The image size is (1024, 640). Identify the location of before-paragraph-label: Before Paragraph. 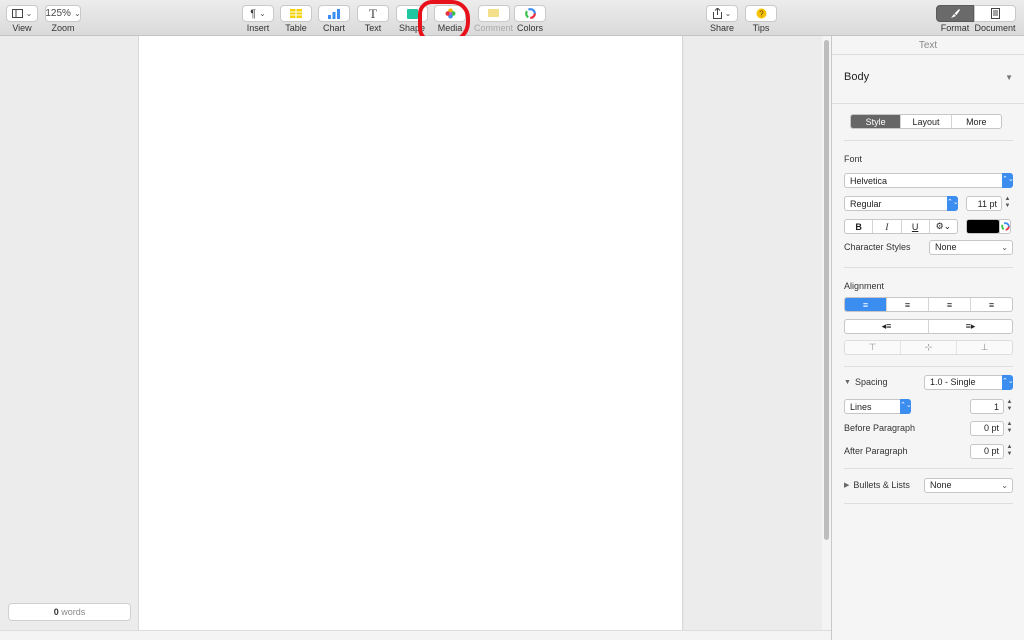
(880, 428).